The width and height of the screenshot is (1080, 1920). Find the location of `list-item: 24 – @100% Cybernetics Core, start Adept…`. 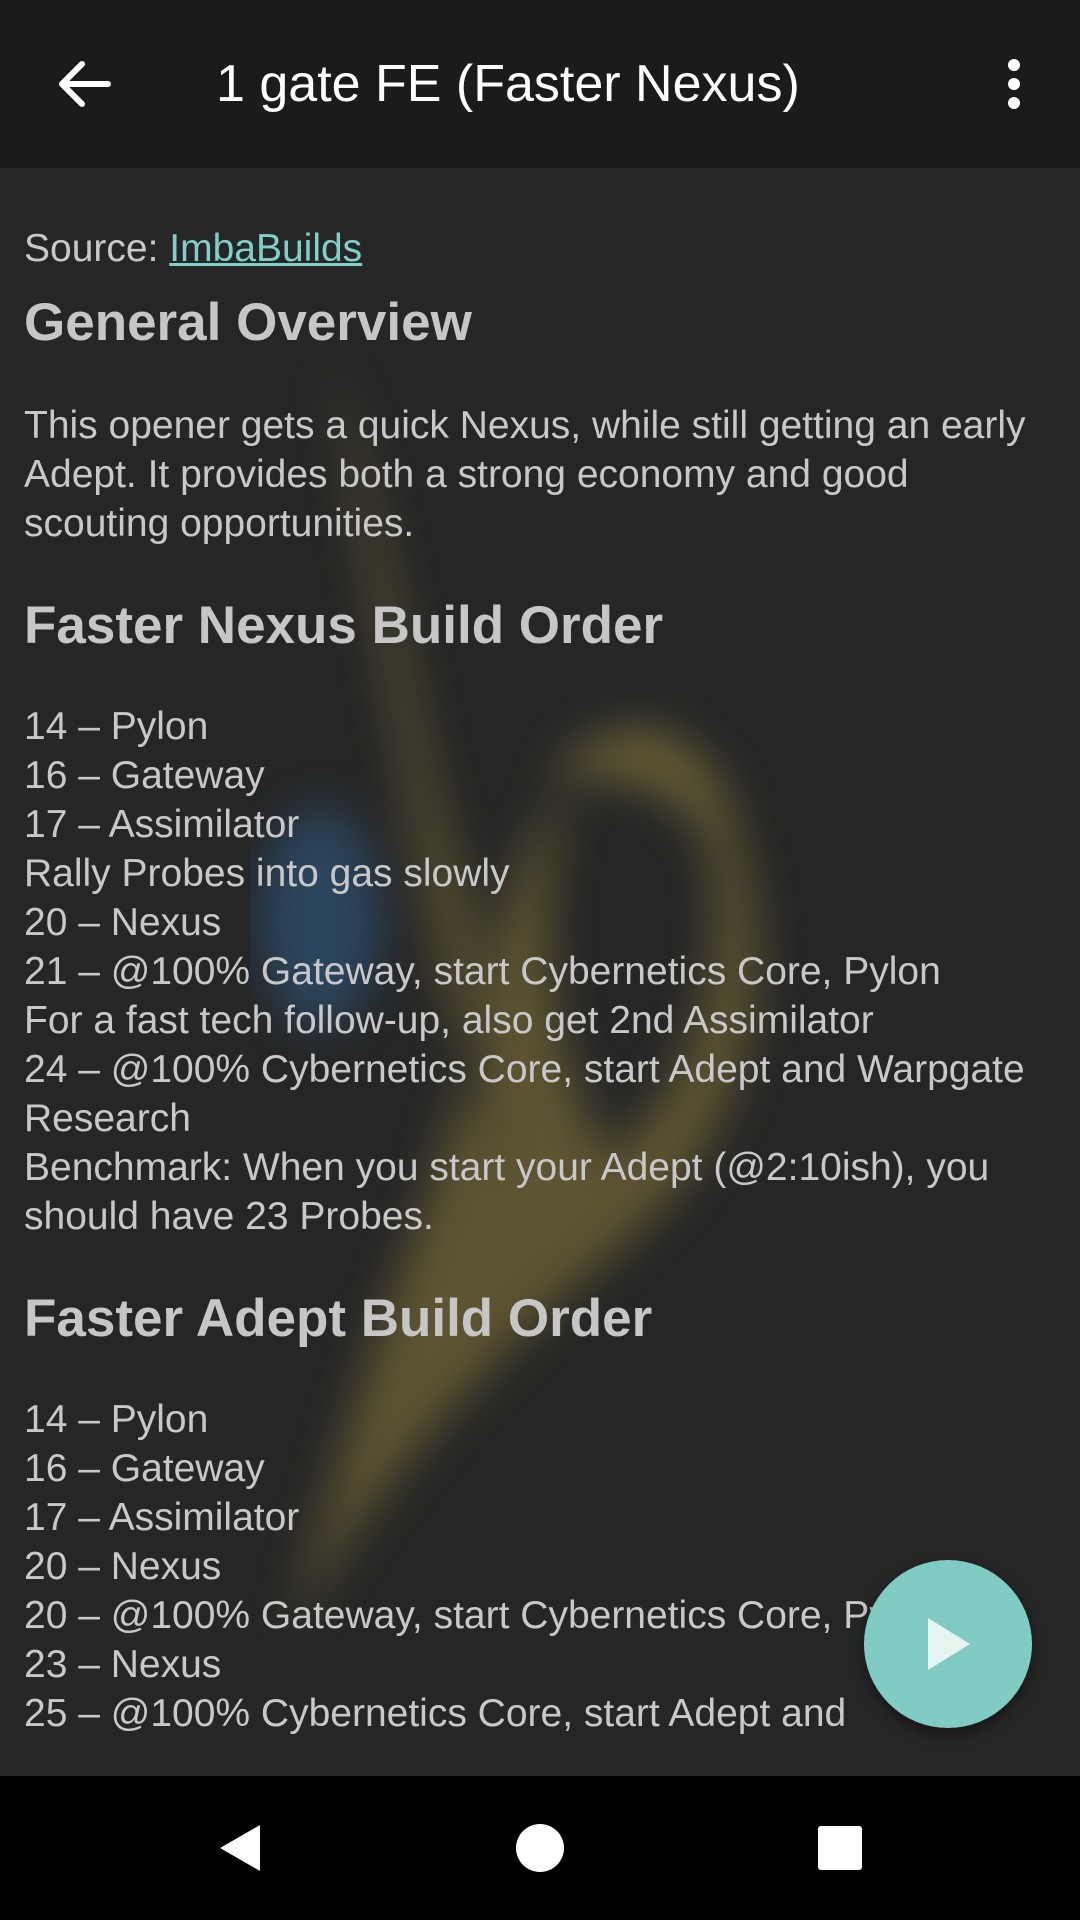

list-item: 24 – @100% Cybernetics Core, start Adept… is located at coordinates (524, 1094).